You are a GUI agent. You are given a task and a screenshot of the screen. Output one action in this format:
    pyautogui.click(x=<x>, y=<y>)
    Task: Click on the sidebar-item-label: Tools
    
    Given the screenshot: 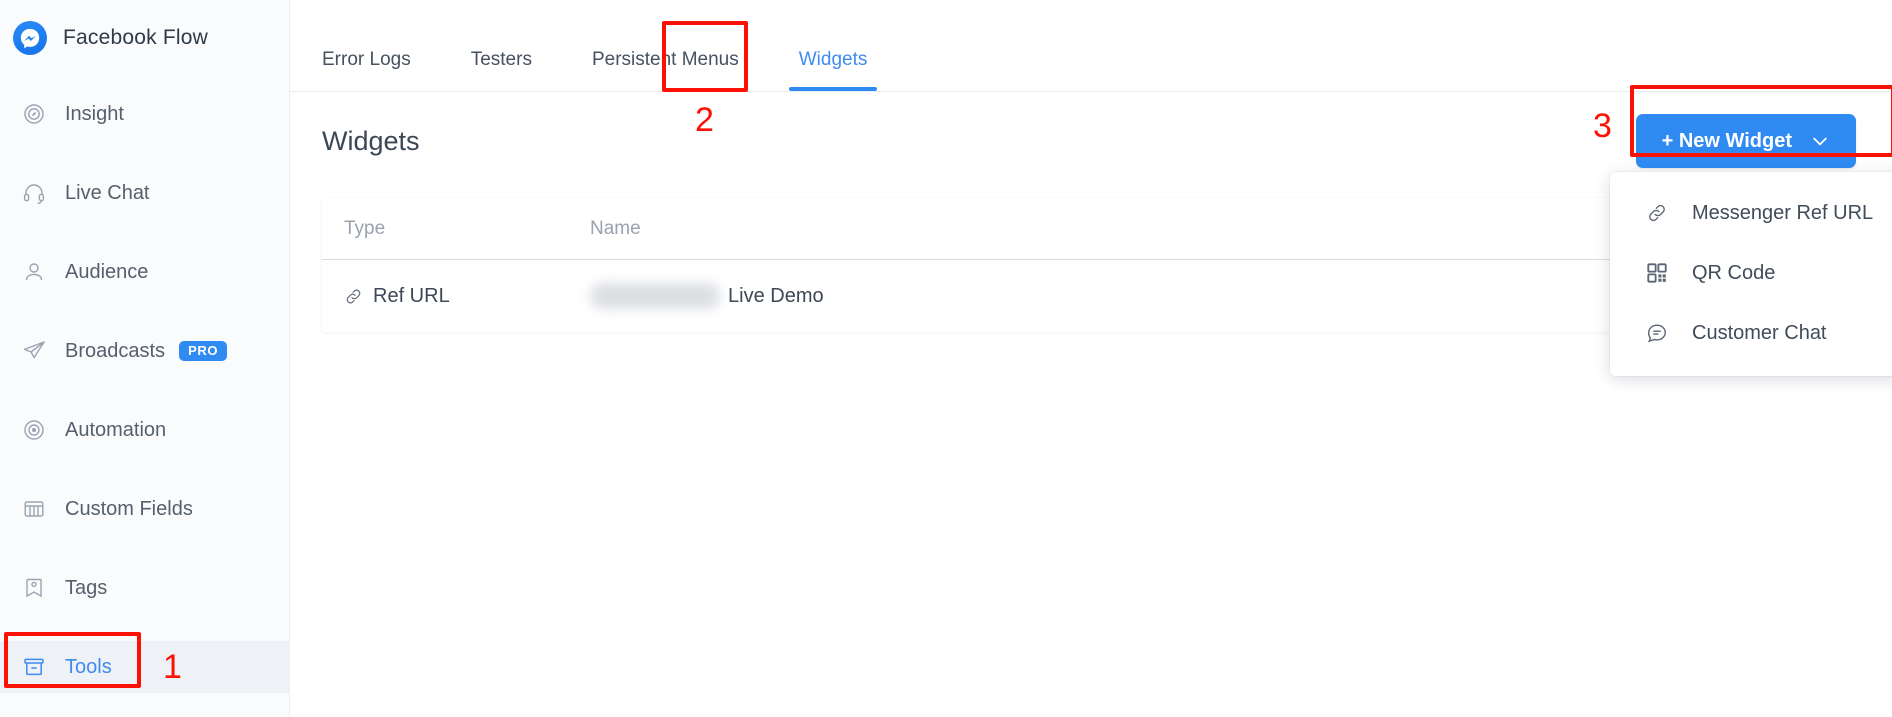 What is the action you would take?
    pyautogui.click(x=88, y=666)
    